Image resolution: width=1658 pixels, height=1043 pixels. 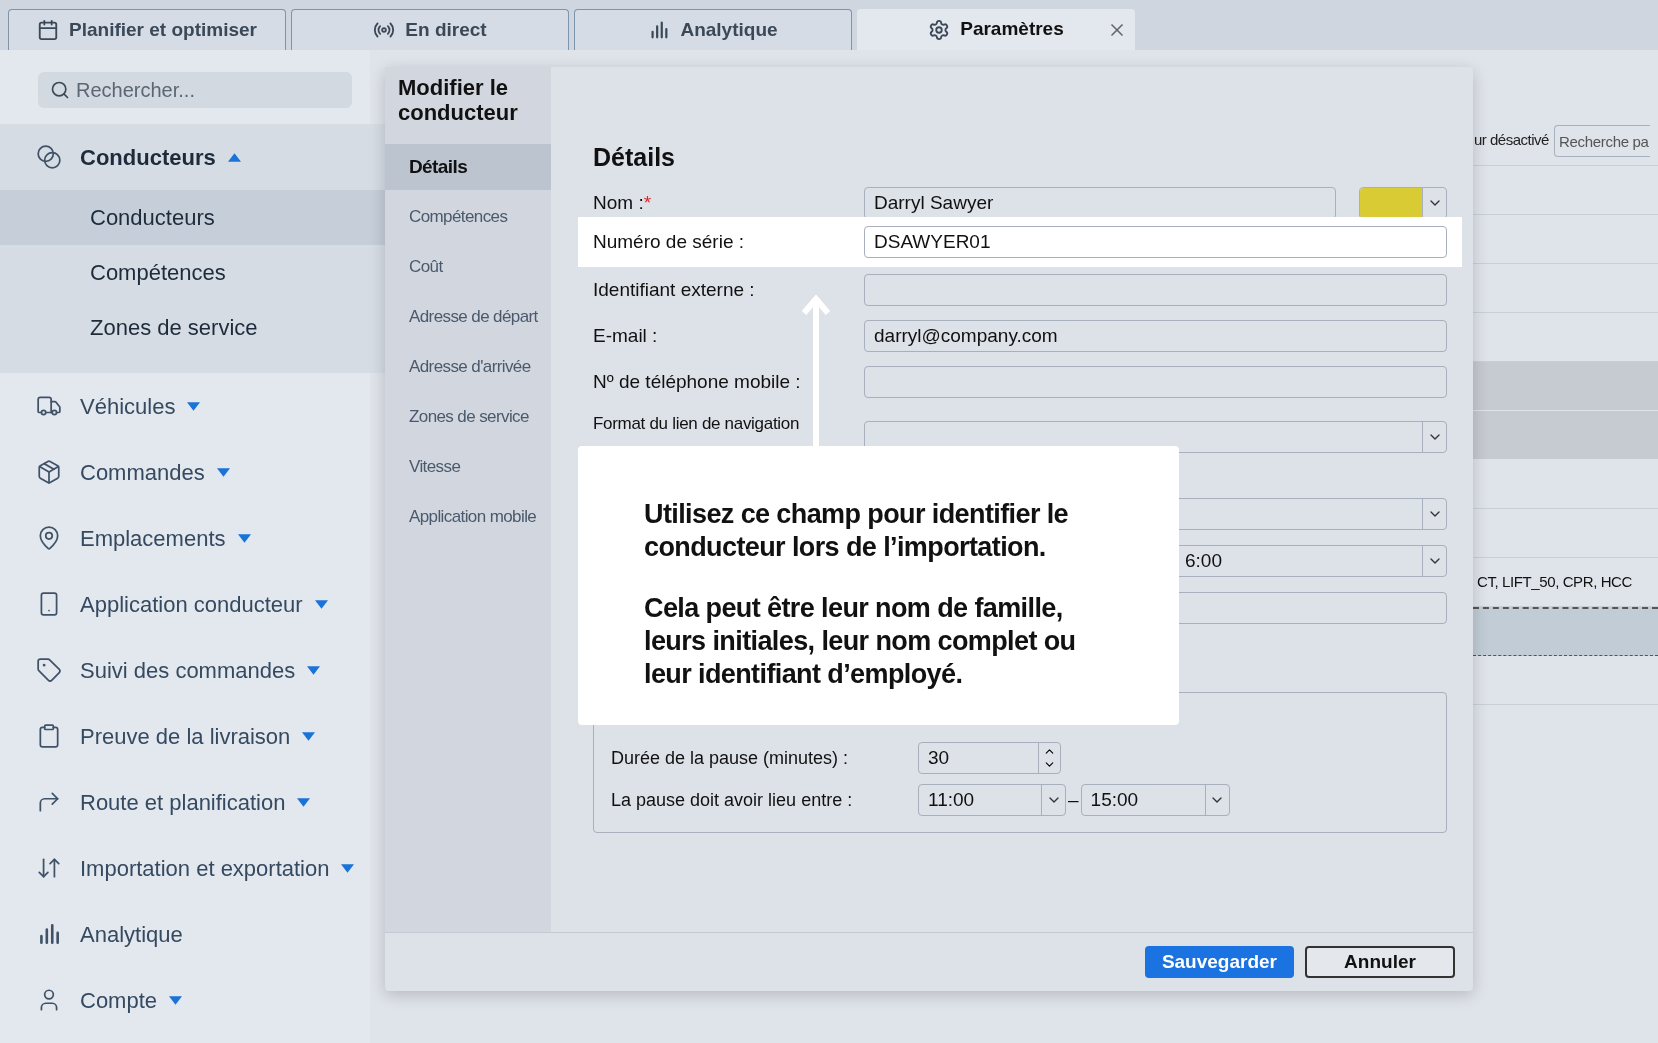 What do you see at coordinates (732, 800) in the screenshot?
I see `field-label: La pause doit avoir lieu entre :` at bounding box center [732, 800].